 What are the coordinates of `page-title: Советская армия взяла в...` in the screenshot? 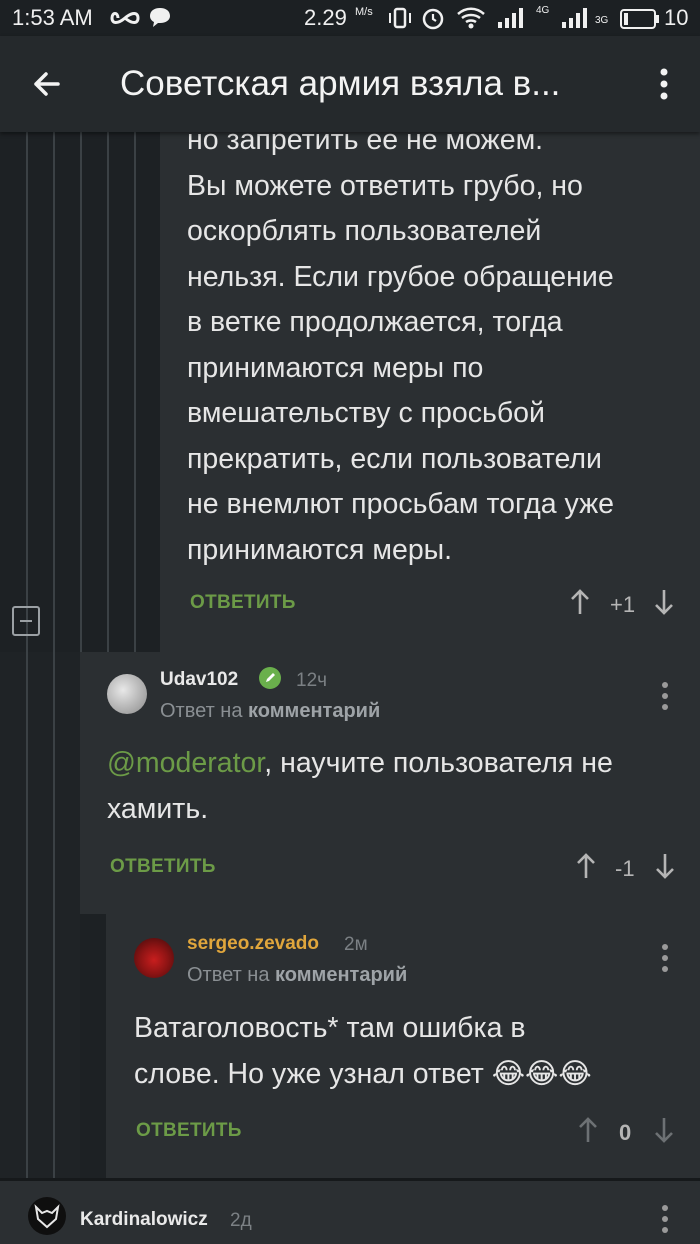 It's located at (340, 83).